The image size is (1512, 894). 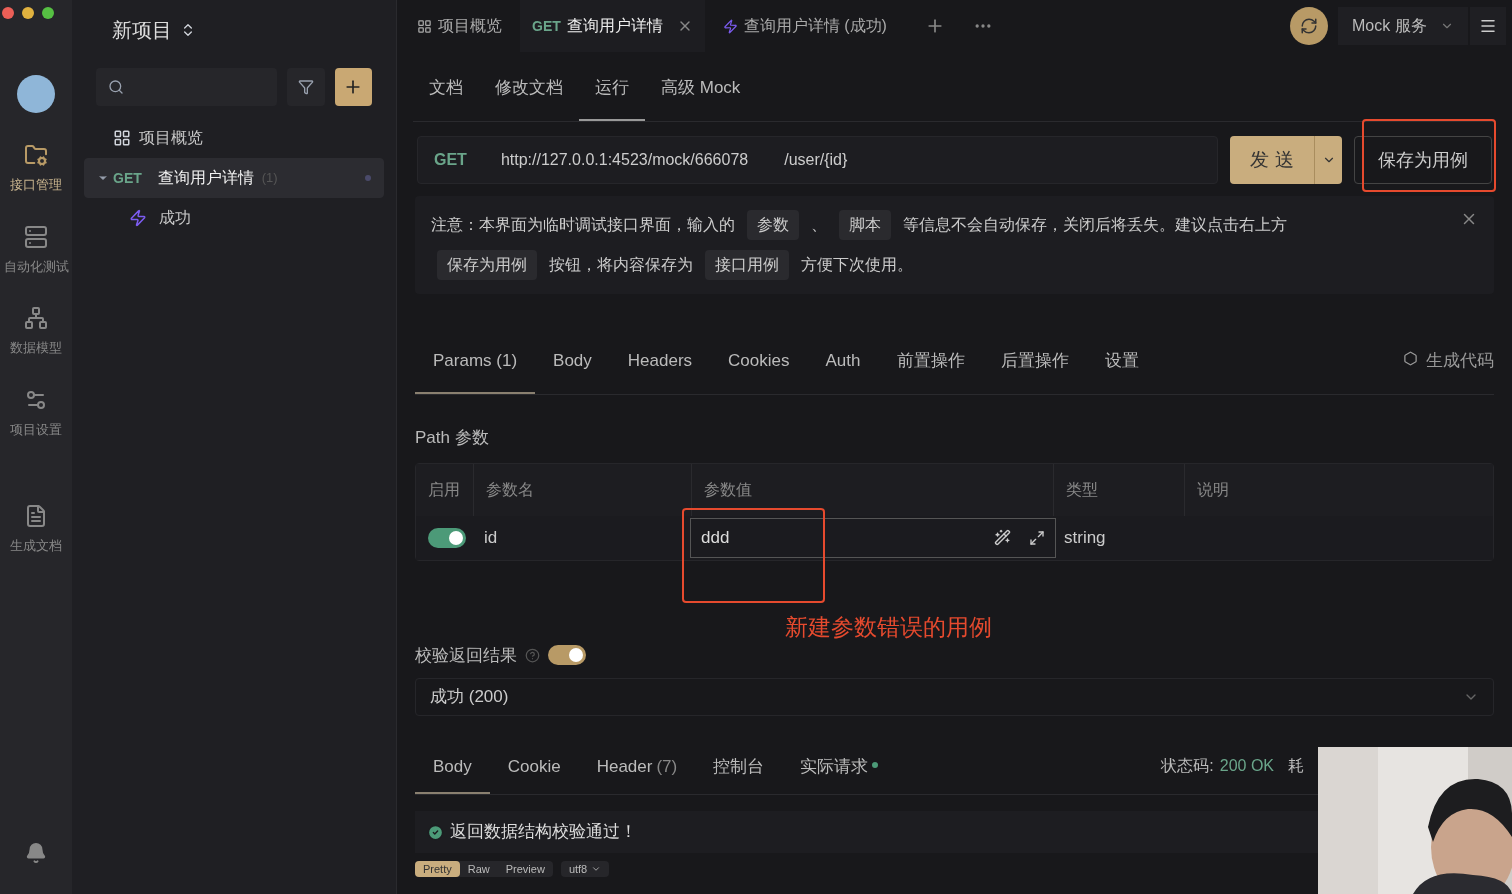 What do you see at coordinates (452, 438) in the screenshot?
I see `section-title: Path 参数` at bounding box center [452, 438].